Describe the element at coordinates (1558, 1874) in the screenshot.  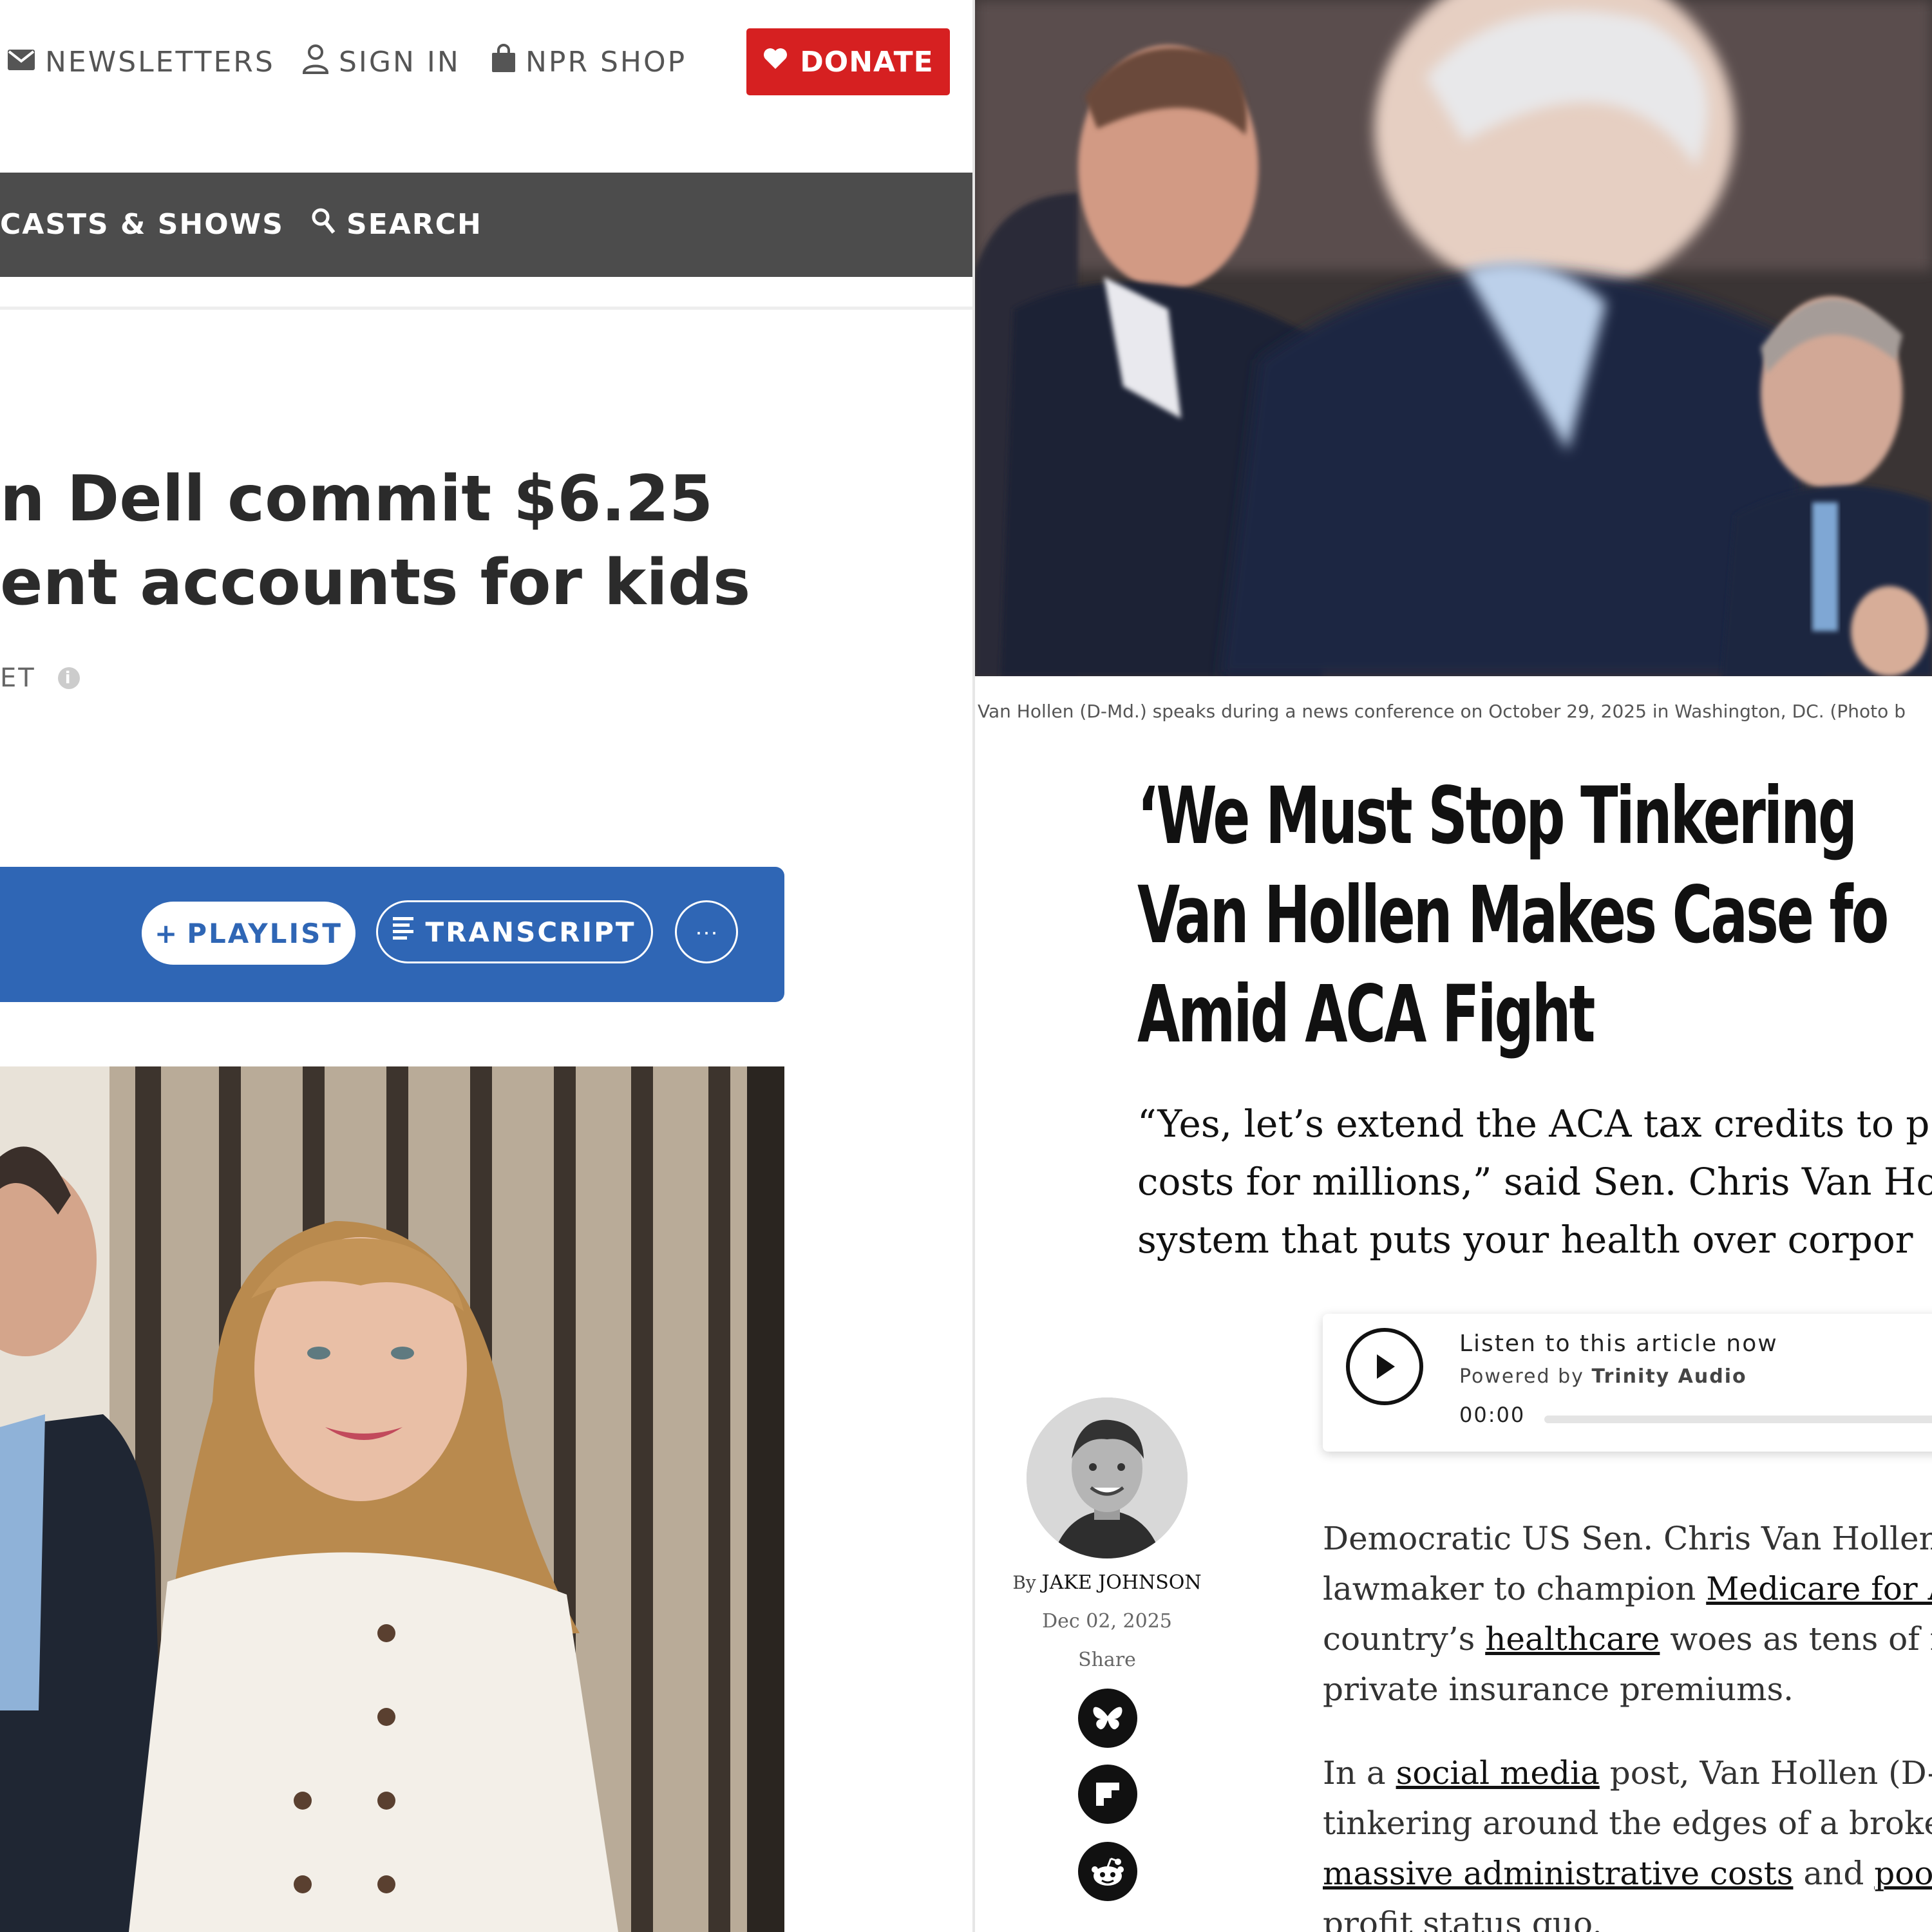
I see `administrative-costs-link: massive administrative costs` at that location.